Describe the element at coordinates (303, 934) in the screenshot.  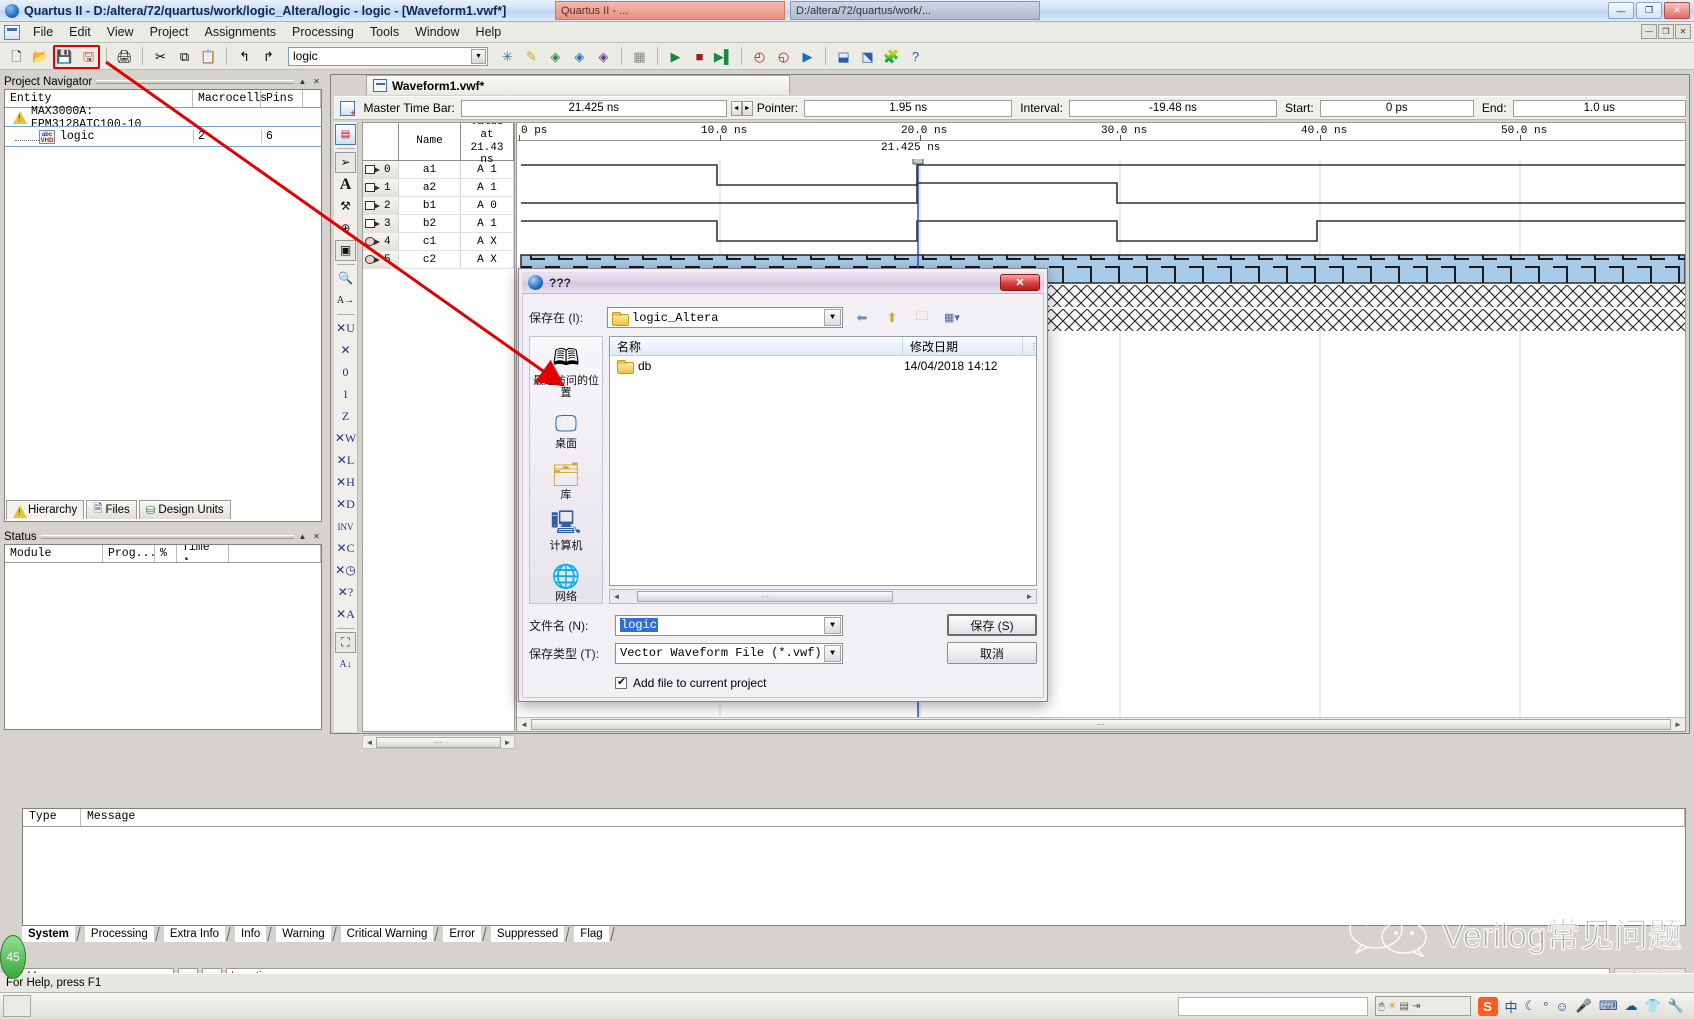
I see `tab-warning: Warning` at that location.